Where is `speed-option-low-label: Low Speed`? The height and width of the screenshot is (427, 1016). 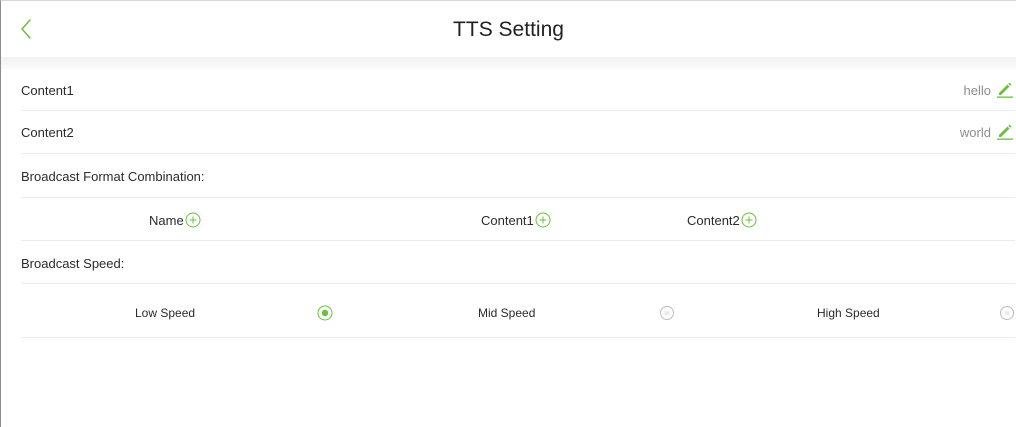 speed-option-low-label: Low Speed is located at coordinates (165, 313).